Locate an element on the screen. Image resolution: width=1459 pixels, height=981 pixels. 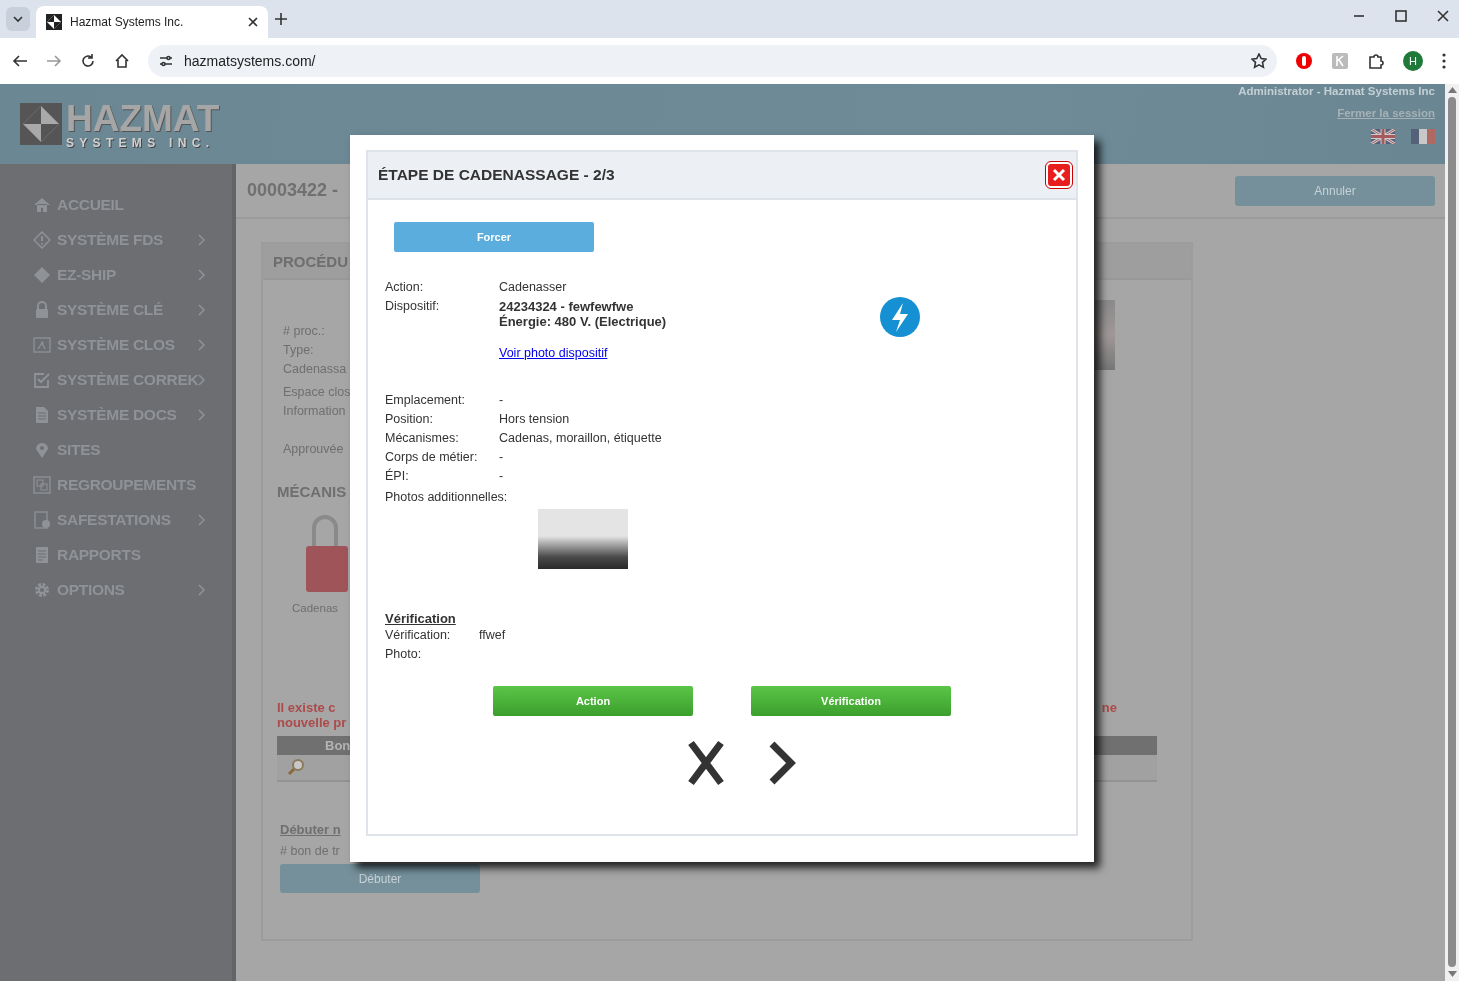
field-label: Mécanismes: is located at coordinates (422, 438).